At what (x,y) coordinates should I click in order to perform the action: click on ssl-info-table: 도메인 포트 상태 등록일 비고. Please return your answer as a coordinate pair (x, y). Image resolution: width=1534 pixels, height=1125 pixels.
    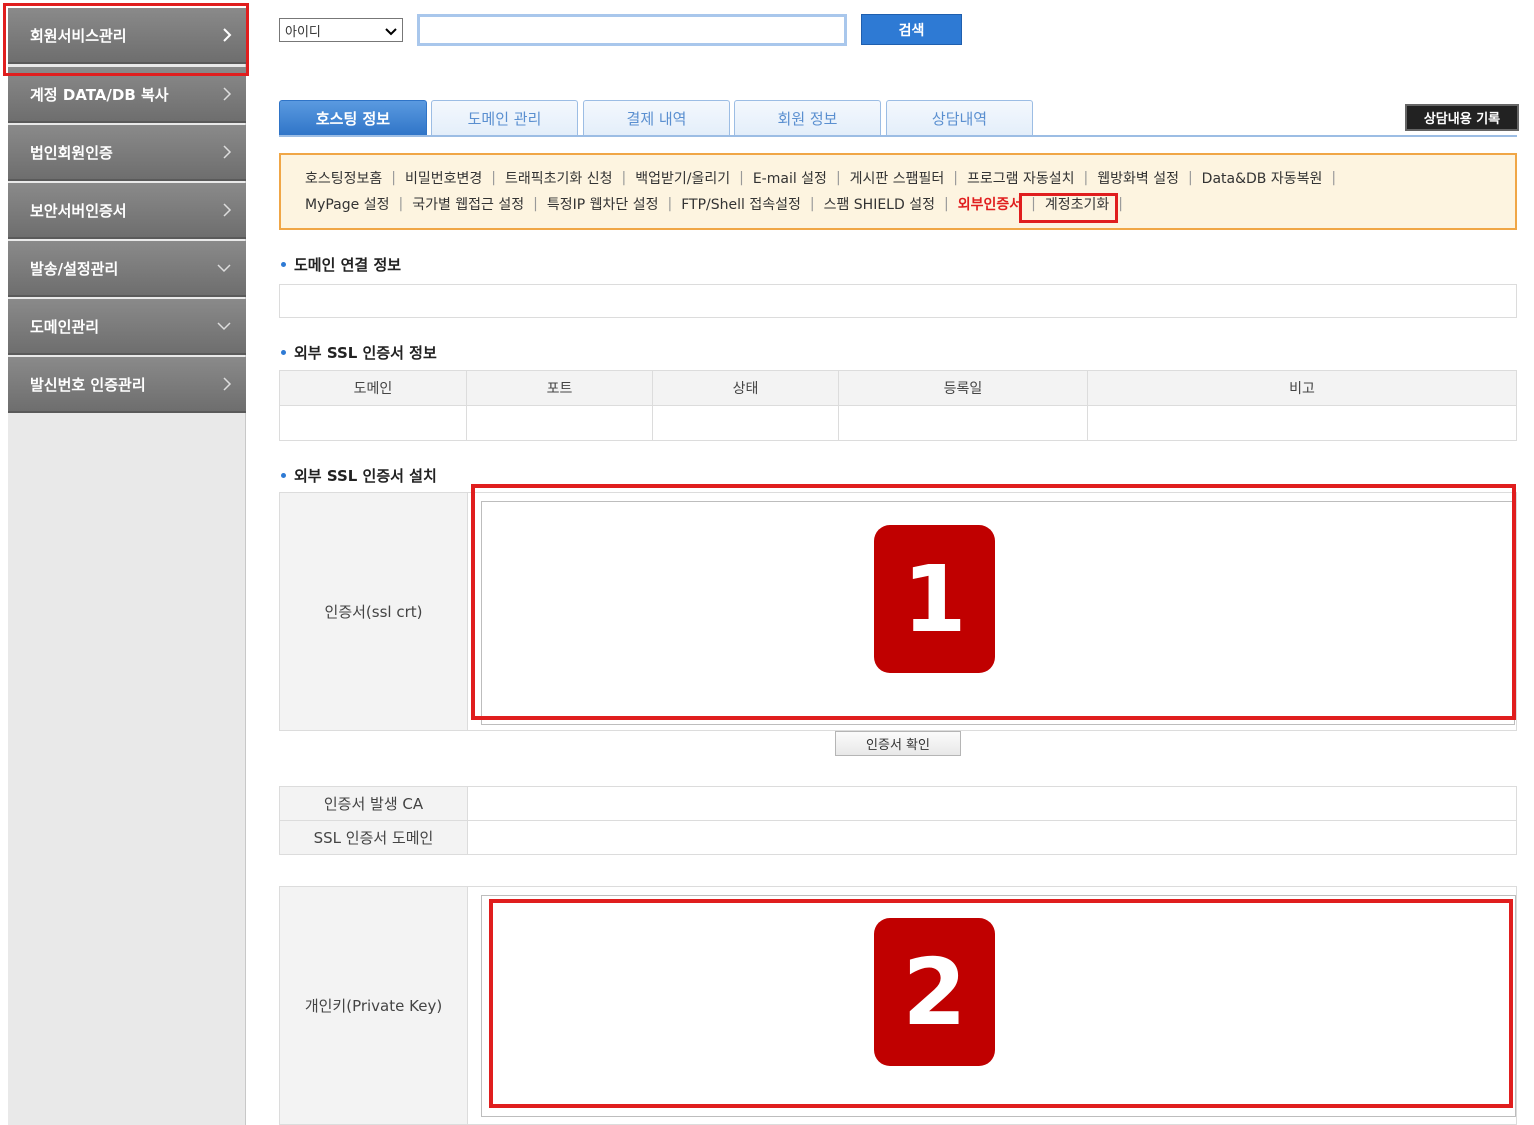
    Looking at the image, I should click on (898, 405).